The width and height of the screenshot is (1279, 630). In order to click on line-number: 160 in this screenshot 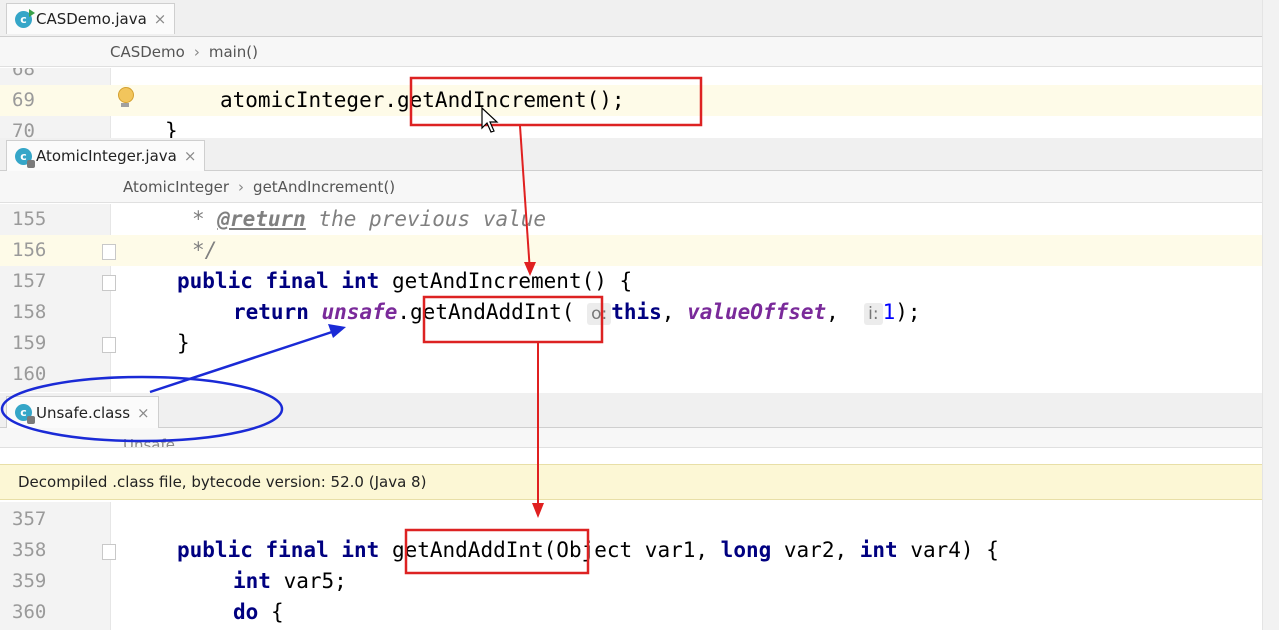, I will do `click(29, 374)`.